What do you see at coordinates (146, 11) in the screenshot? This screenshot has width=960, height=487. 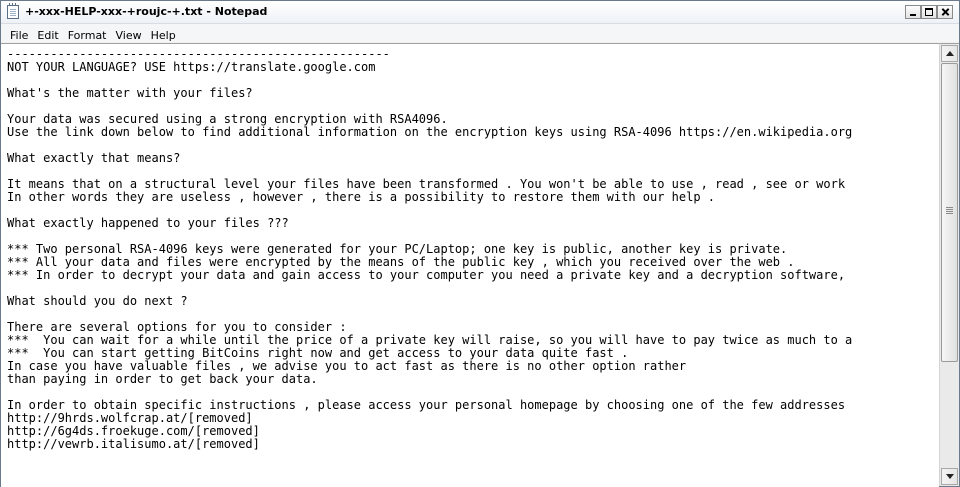 I see `window-title: +-xxx-HELP-xxx-+roujc-+.txt - Notepad` at bounding box center [146, 11].